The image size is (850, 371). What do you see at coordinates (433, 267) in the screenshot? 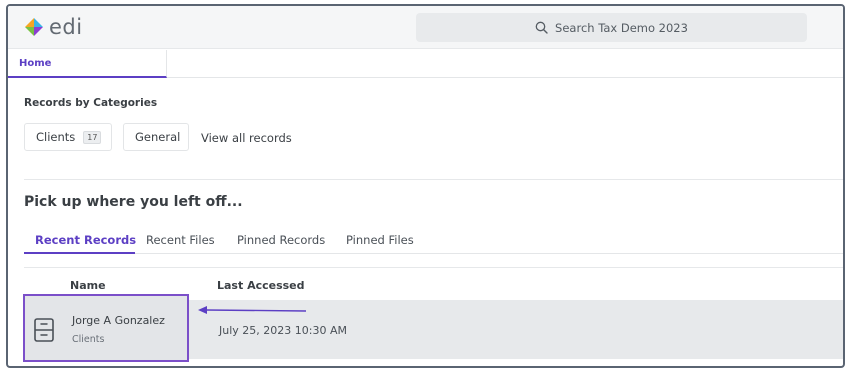
I see `table-divider` at bounding box center [433, 267].